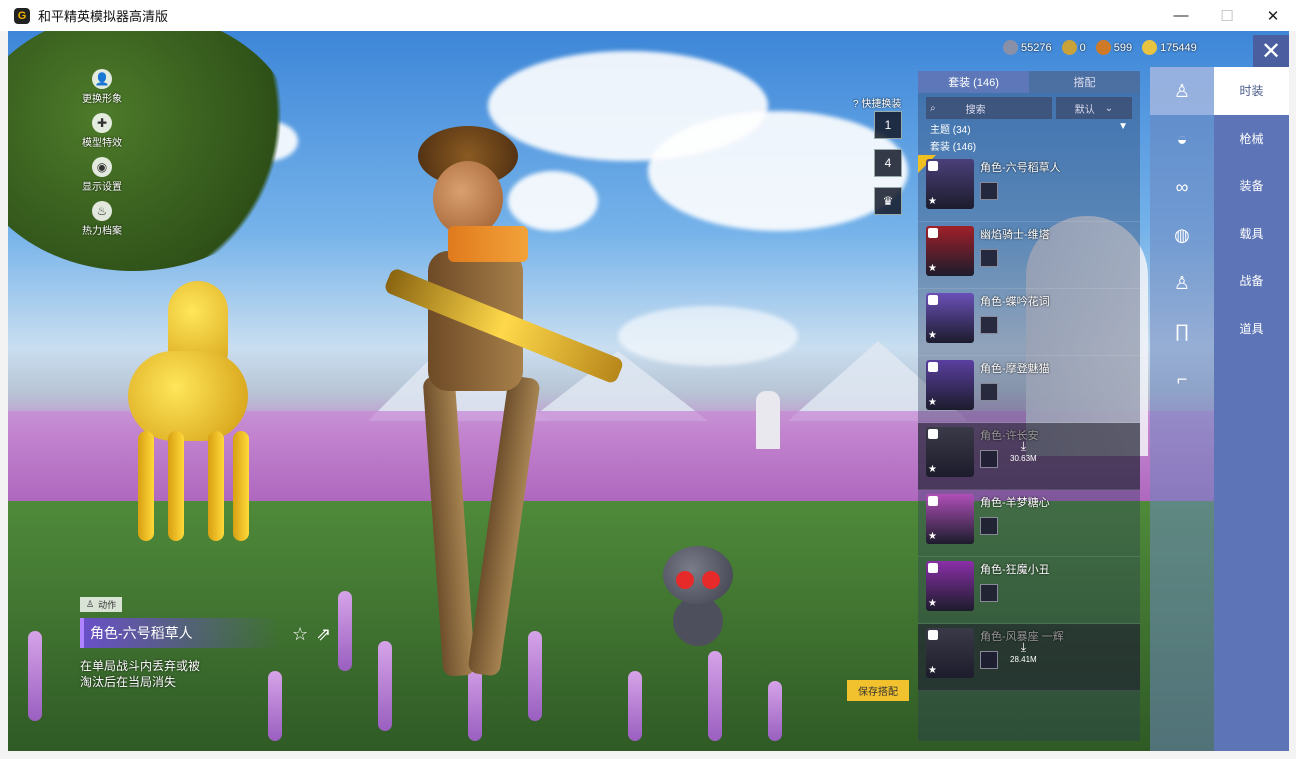 The width and height of the screenshot is (1296, 759). What do you see at coordinates (1010, 47) in the screenshot?
I see `silver-coin-icon` at bounding box center [1010, 47].